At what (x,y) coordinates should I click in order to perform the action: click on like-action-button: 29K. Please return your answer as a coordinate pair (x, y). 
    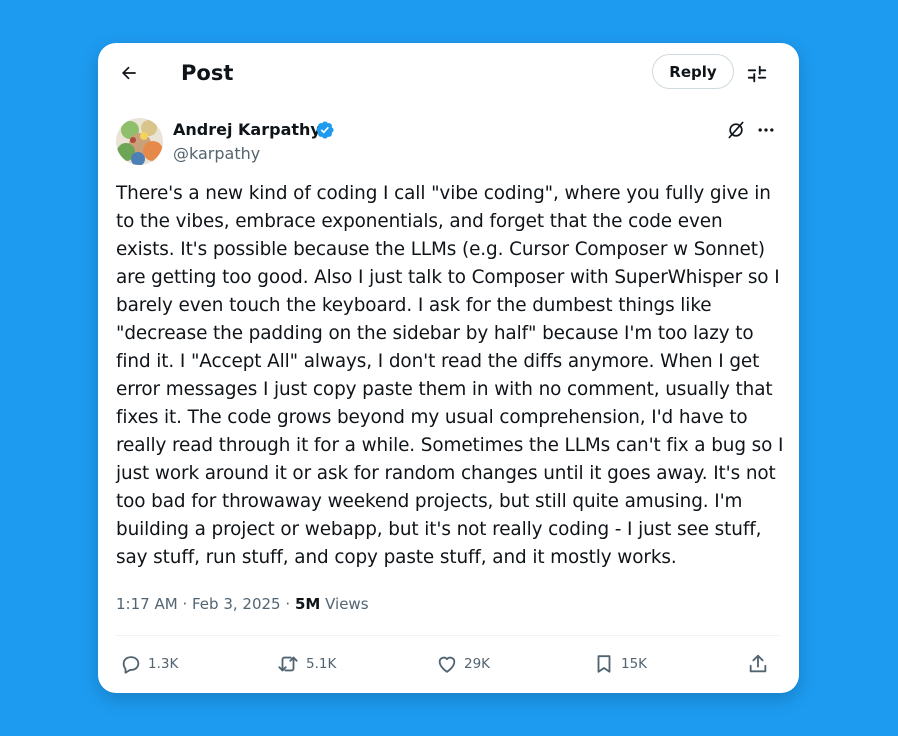
    Looking at the image, I should click on (463, 664).